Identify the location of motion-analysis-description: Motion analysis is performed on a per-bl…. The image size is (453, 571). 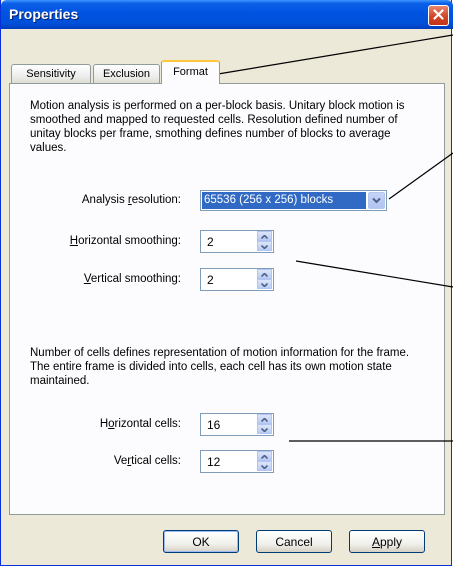
(217, 127).